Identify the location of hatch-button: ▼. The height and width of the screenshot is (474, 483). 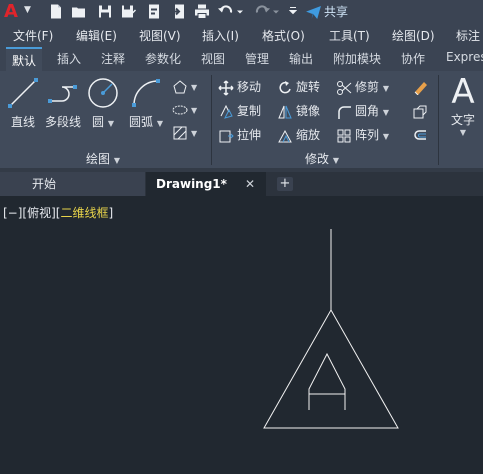
(184, 132).